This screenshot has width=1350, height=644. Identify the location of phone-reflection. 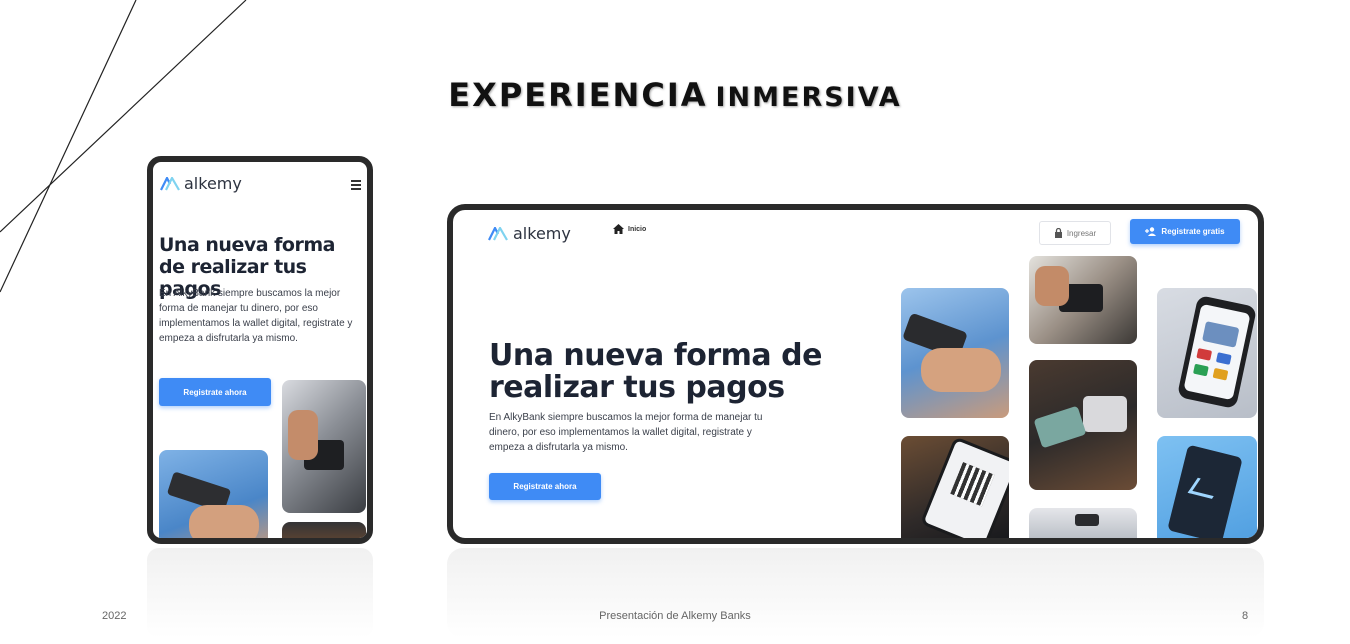
(260, 593).